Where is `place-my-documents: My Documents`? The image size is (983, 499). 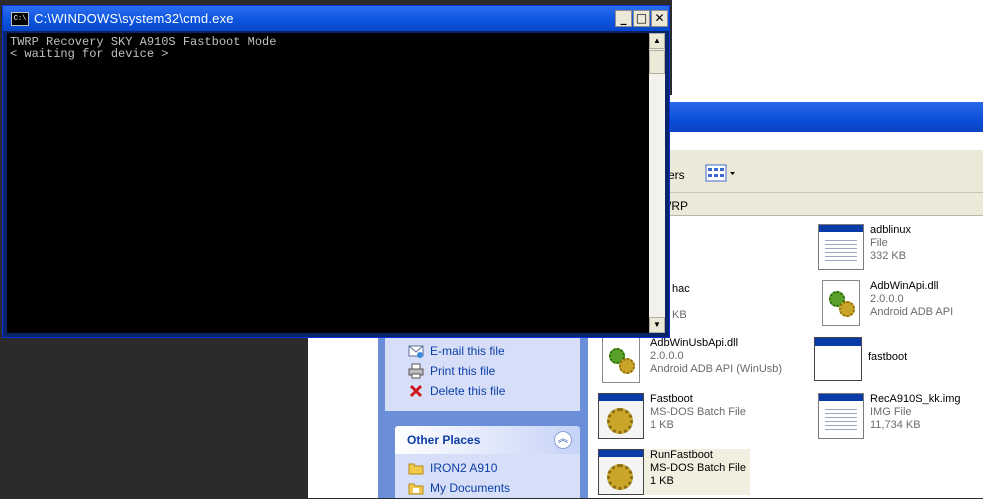
place-my-documents: My Documents is located at coordinates (459, 488).